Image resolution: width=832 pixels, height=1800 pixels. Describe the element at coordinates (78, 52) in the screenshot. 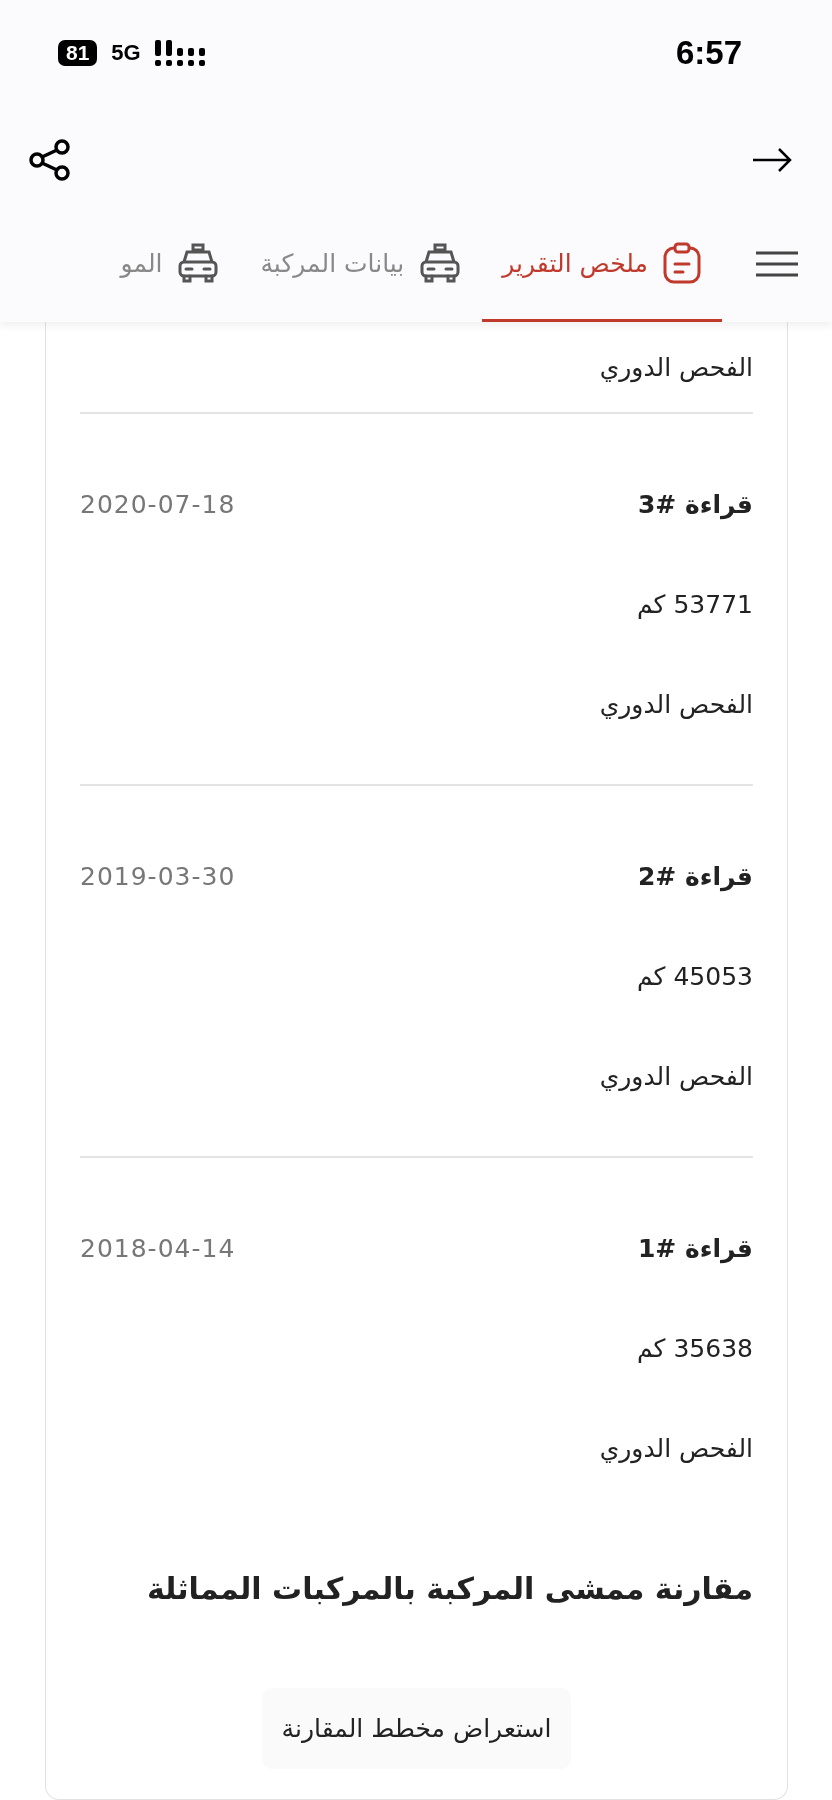

I see `battery-level: 81` at that location.